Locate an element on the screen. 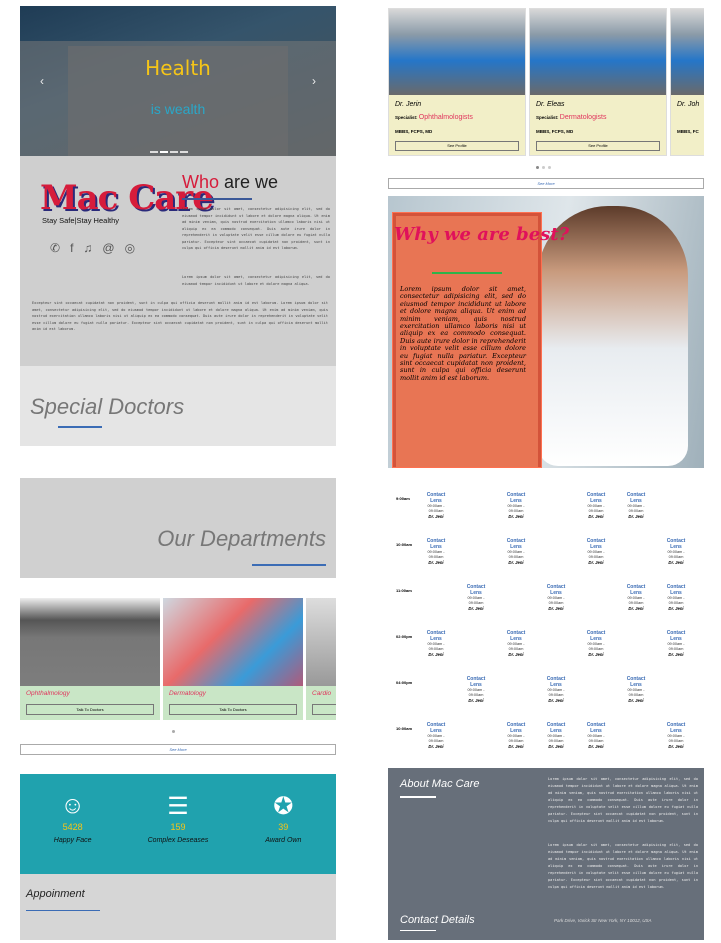 This screenshot has height=943, width=721. doctor-name: Dr. Eleas is located at coordinates (550, 104).